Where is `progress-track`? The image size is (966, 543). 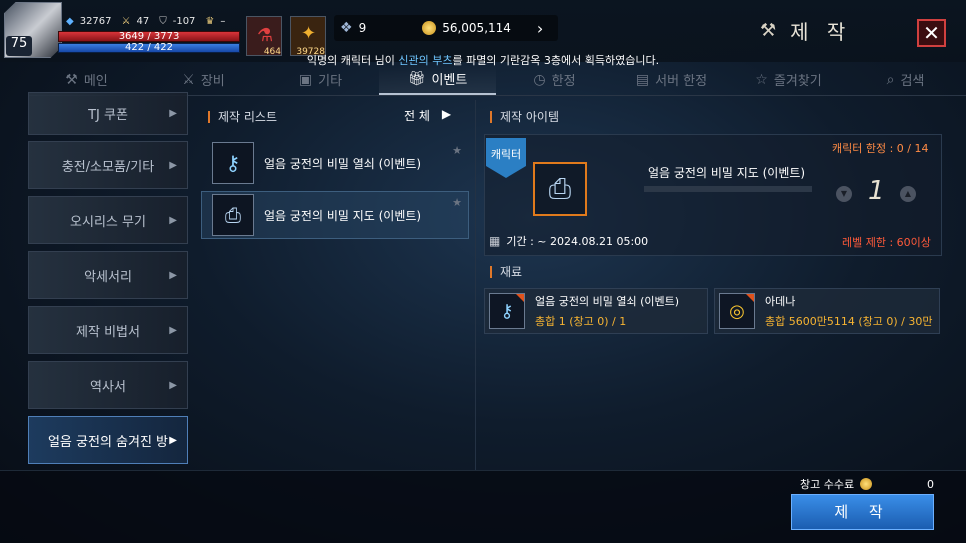
progress-track is located at coordinates (728, 189).